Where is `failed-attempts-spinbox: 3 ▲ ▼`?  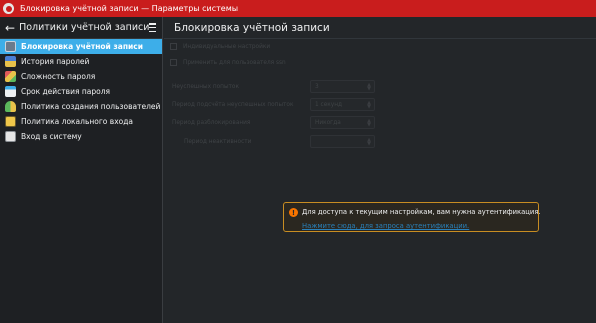 failed-attempts-spinbox: 3 ▲ ▼ is located at coordinates (342, 86).